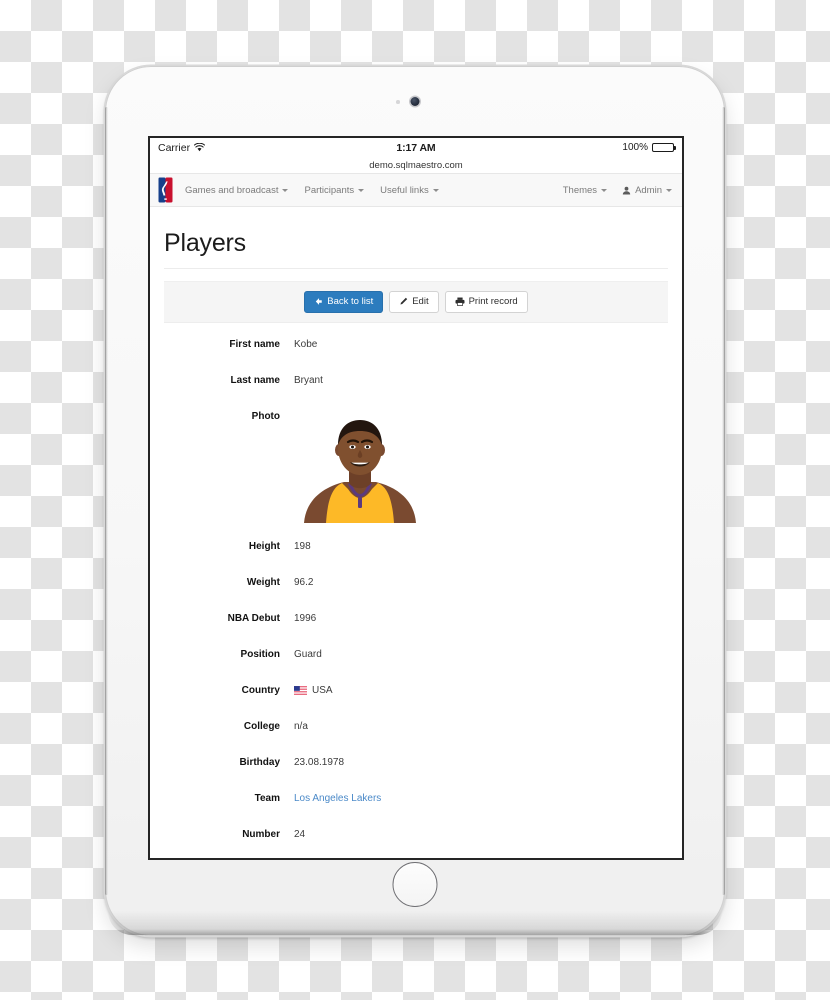 This screenshot has height=1000, width=830. What do you see at coordinates (580, 190) in the screenshot?
I see `nav-item-label: Themes` at bounding box center [580, 190].